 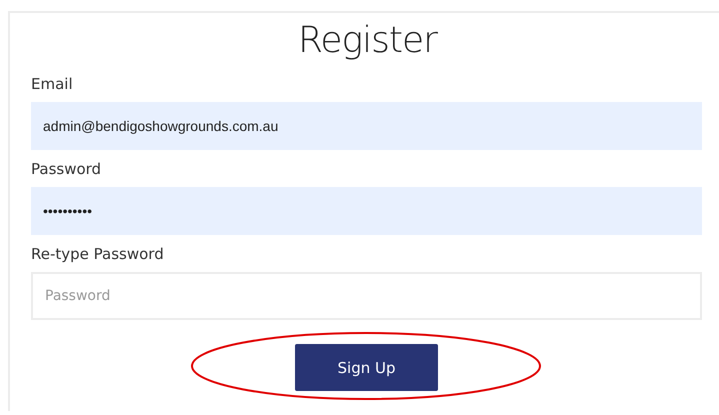 I want to click on field-label: Password, so click(x=66, y=169).